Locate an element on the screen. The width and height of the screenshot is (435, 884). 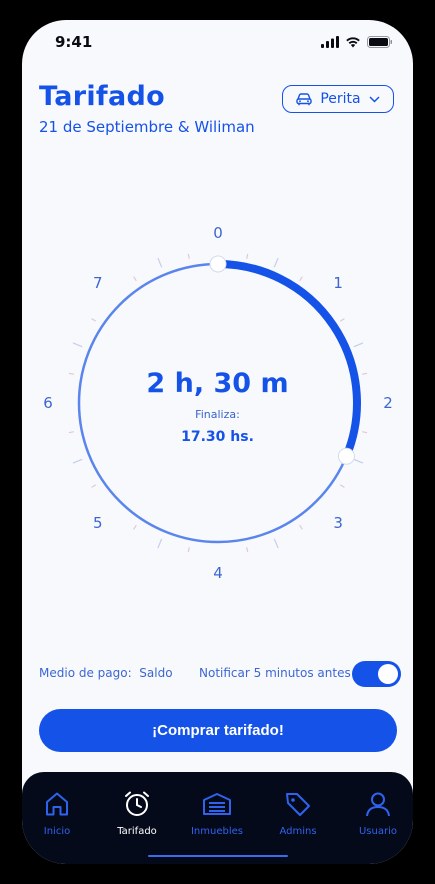
alarm-clock-icon is located at coordinates (137, 803).